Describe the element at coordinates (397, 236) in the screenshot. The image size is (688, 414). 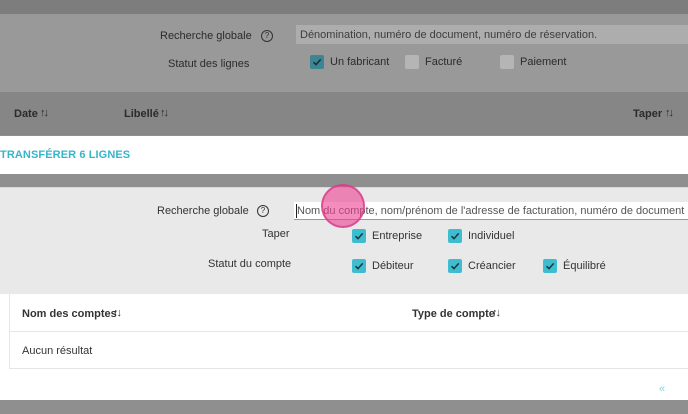
I see `option-label: Entreprise` at that location.